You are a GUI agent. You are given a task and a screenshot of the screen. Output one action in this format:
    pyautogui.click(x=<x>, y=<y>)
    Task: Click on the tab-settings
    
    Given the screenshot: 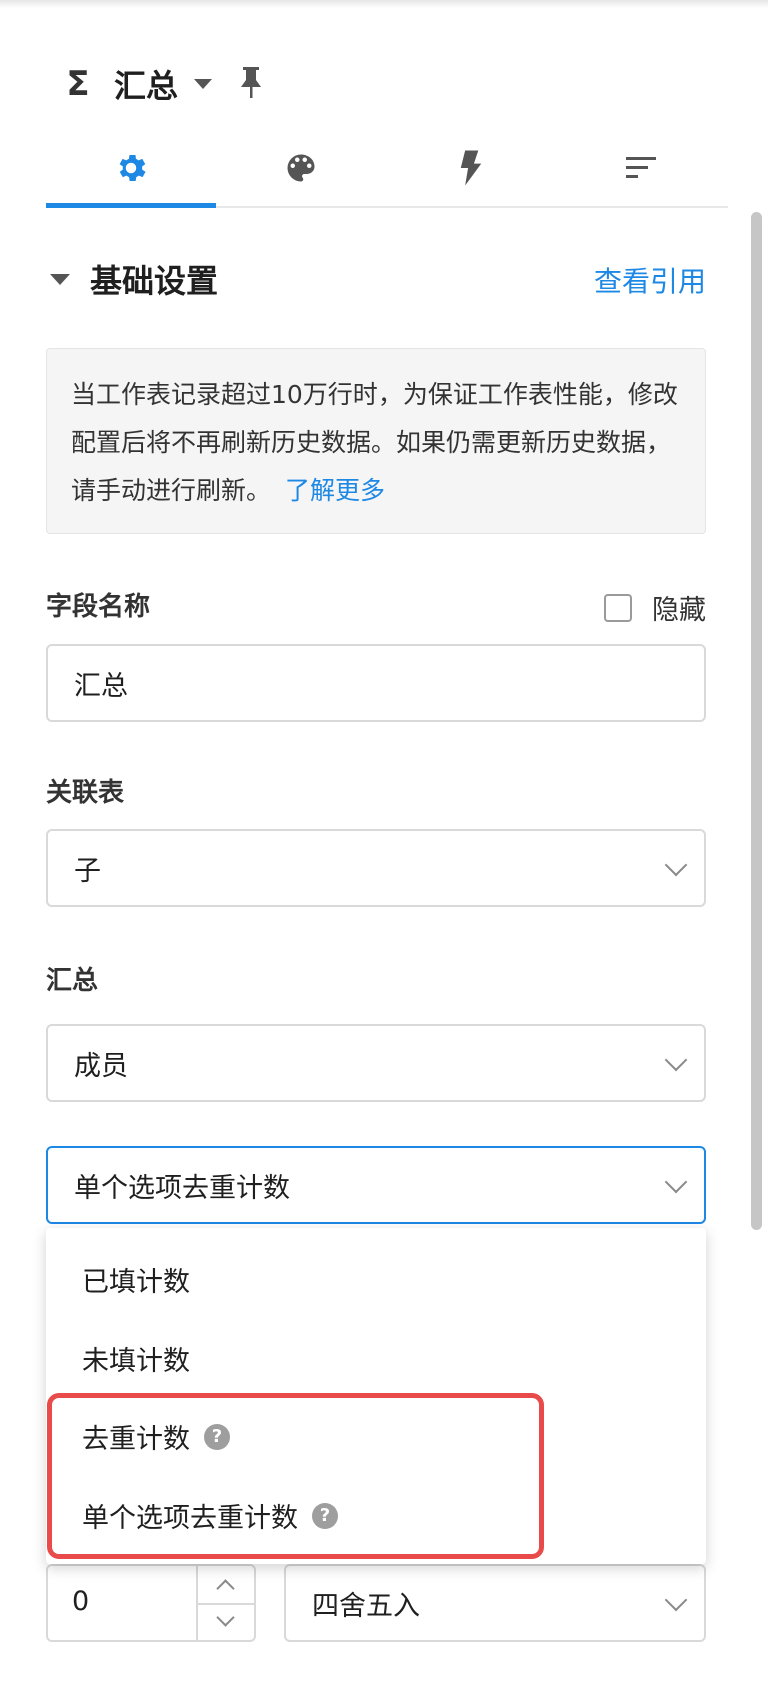 What is the action you would take?
    pyautogui.click(x=131, y=169)
    